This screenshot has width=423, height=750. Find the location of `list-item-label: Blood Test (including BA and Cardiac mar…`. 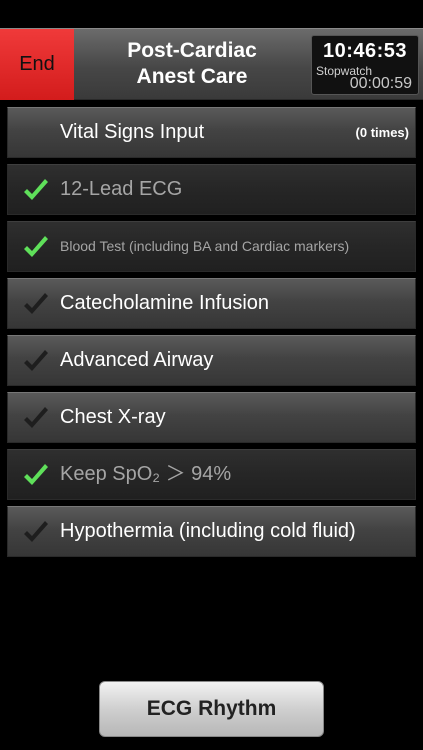

list-item-label: Blood Test (including BA and Cardiac mar… is located at coordinates (205, 246).